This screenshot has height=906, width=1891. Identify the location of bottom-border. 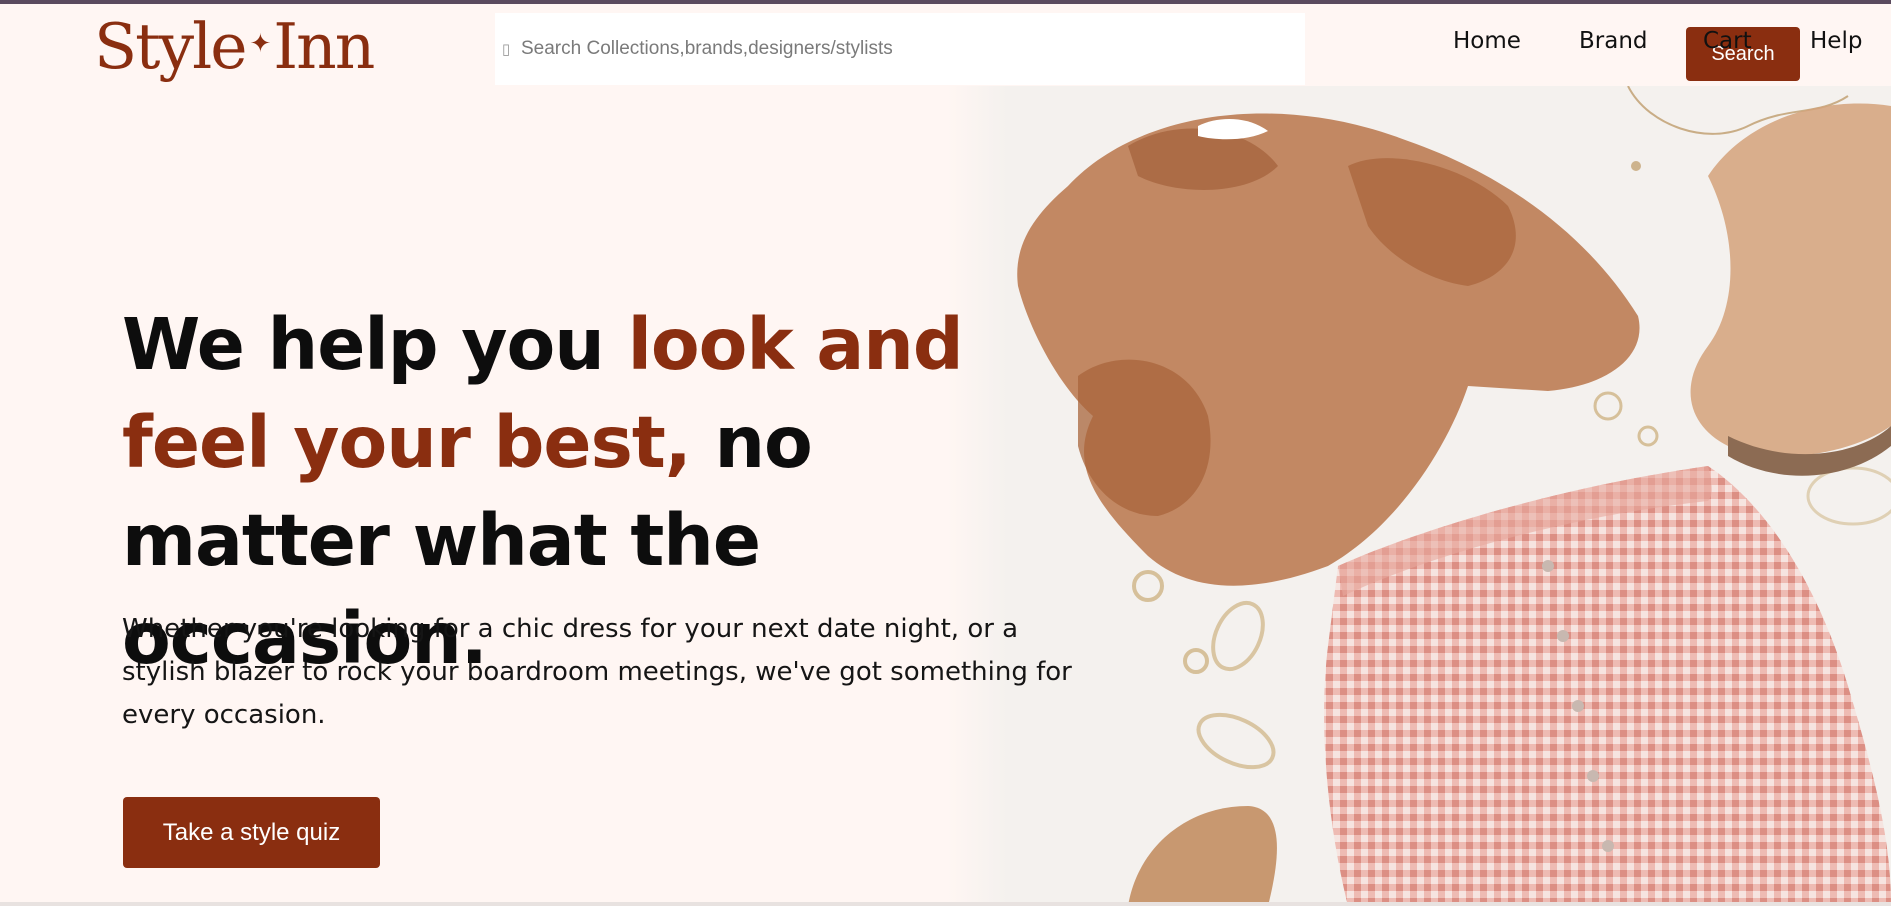
(945, 904).